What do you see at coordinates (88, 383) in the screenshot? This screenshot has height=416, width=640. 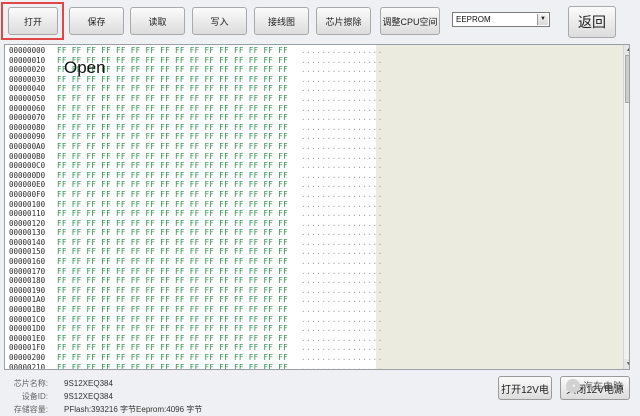 I see `chip-name-value: 9S12XEQ384` at bounding box center [88, 383].